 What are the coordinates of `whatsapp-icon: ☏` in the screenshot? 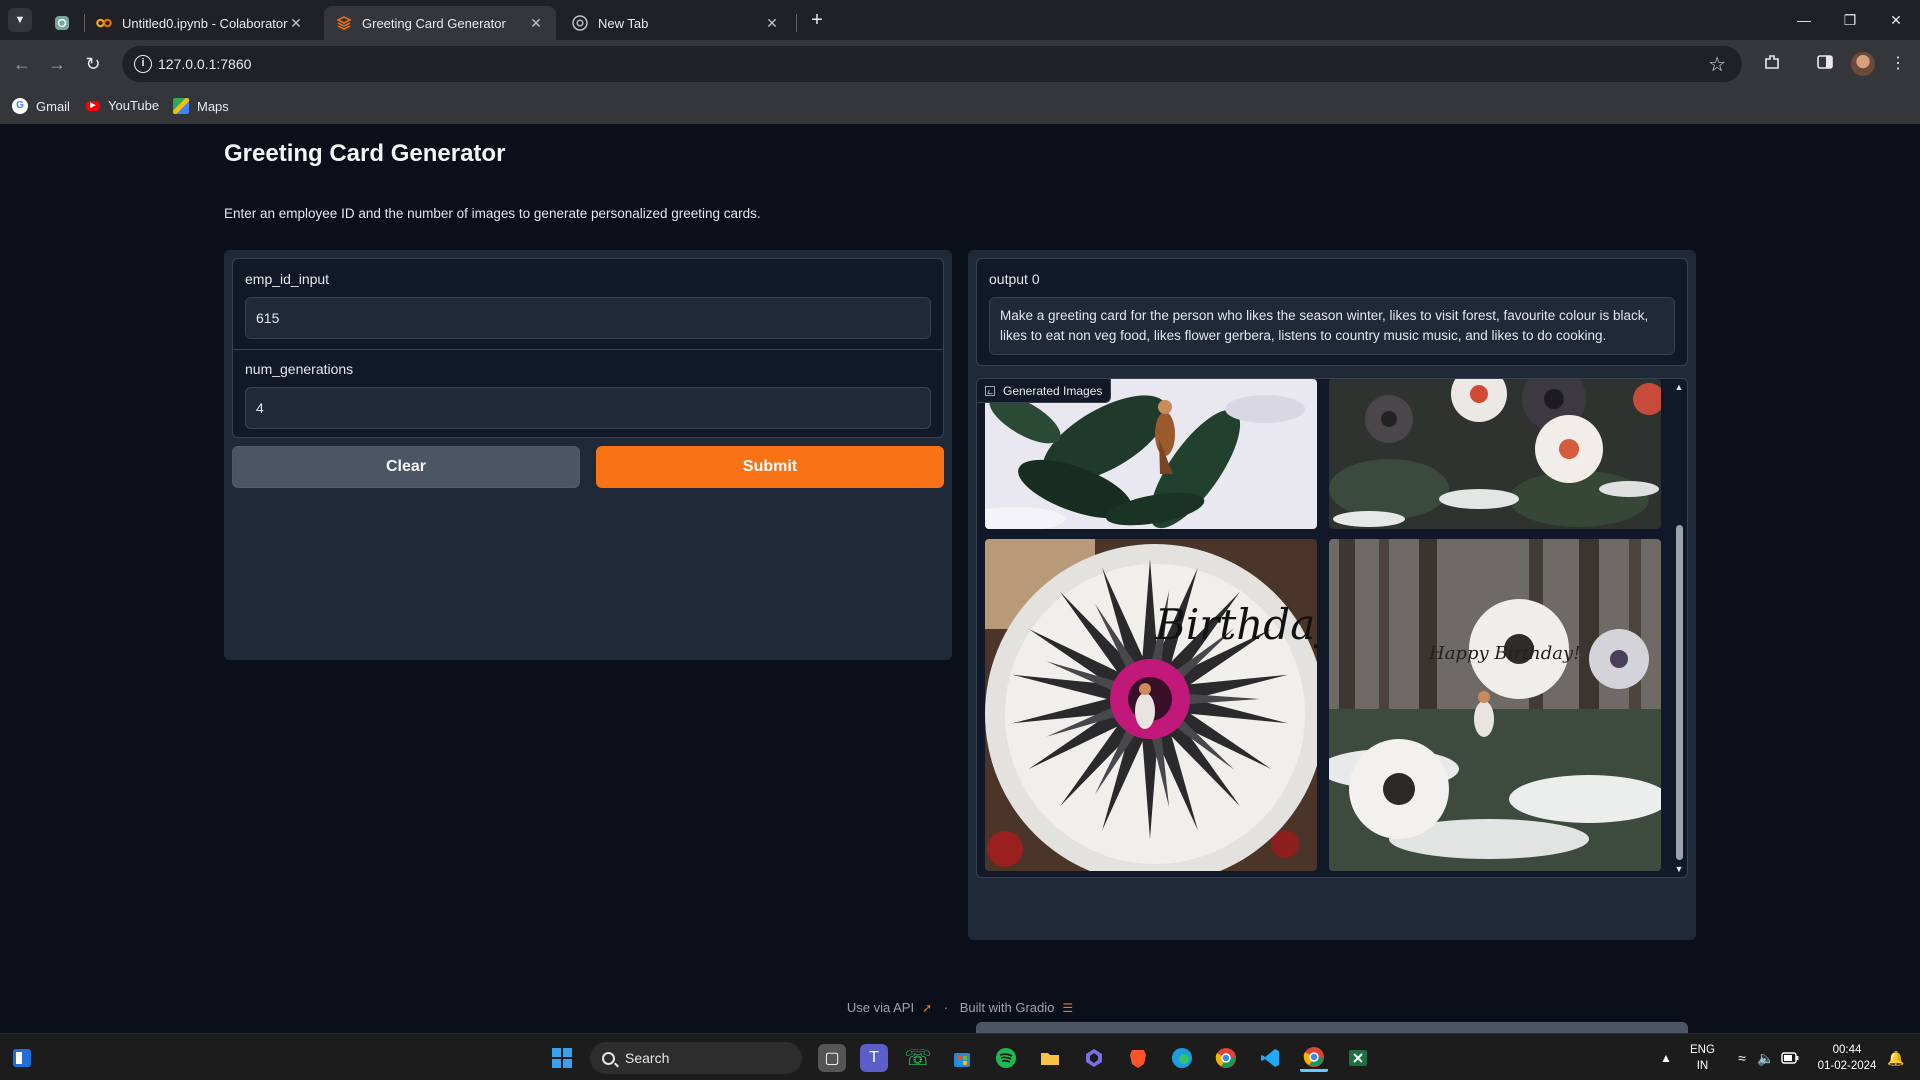 It's located at (918, 1058).